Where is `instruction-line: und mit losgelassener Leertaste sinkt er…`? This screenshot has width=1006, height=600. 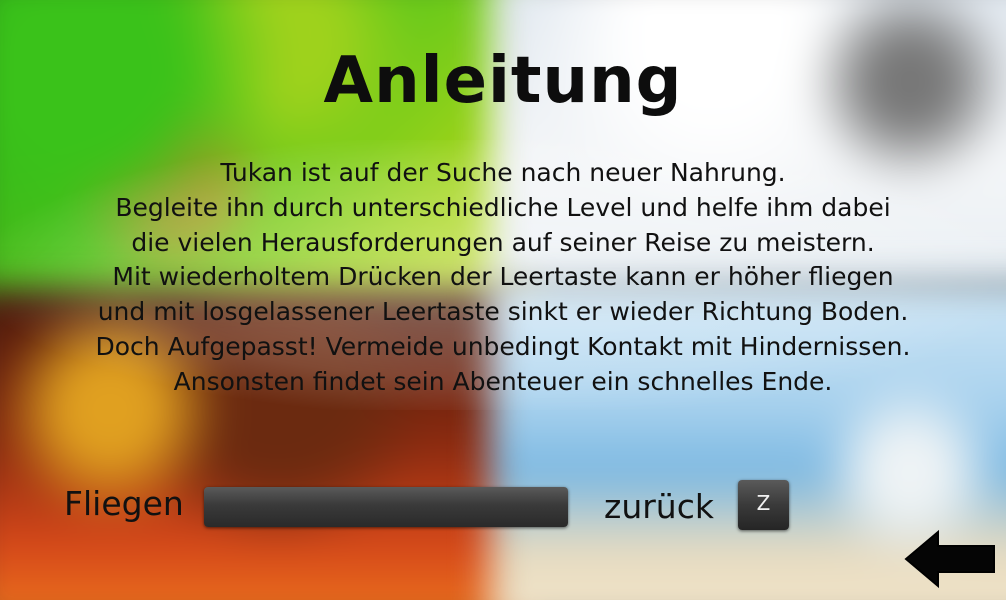 instruction-line: und mit losgelassener Leertaste sinkt er… is located at coordinates (503, 312).